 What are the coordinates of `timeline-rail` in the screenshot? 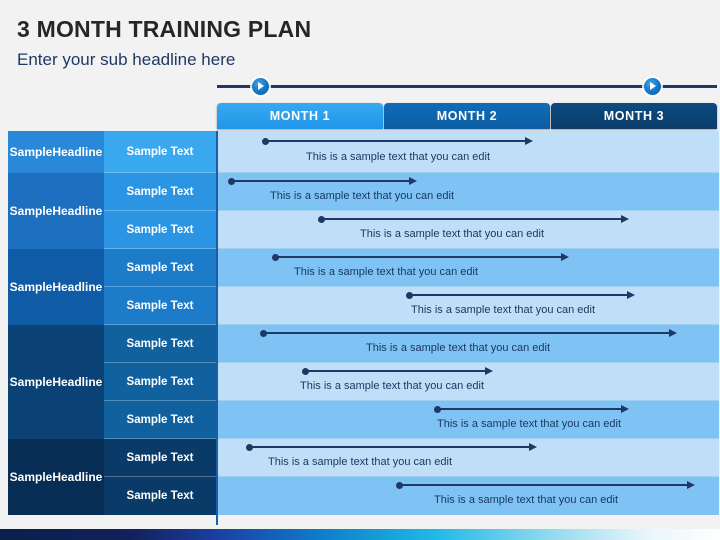 It's located at (467, 86).